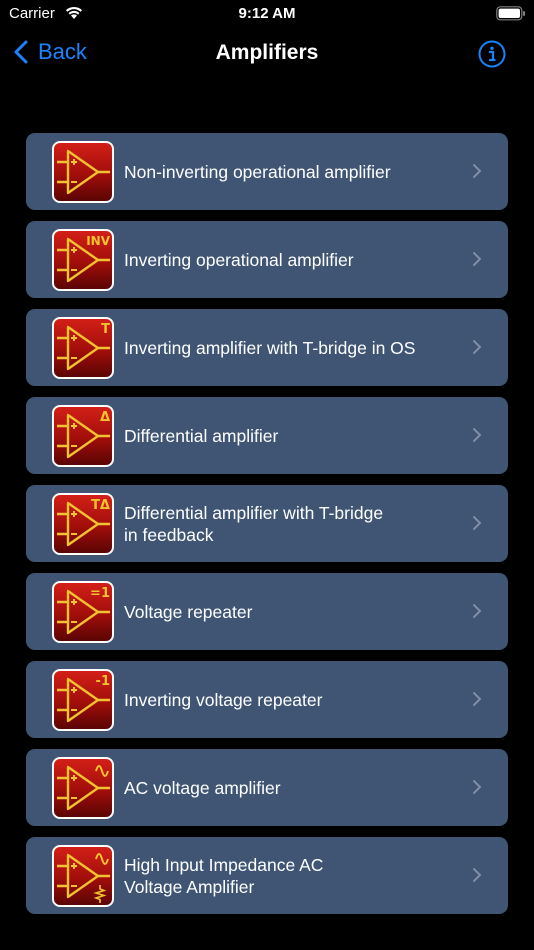  I want to click on op-amp-t-delta-icon: TΔ, so click(83, 524).